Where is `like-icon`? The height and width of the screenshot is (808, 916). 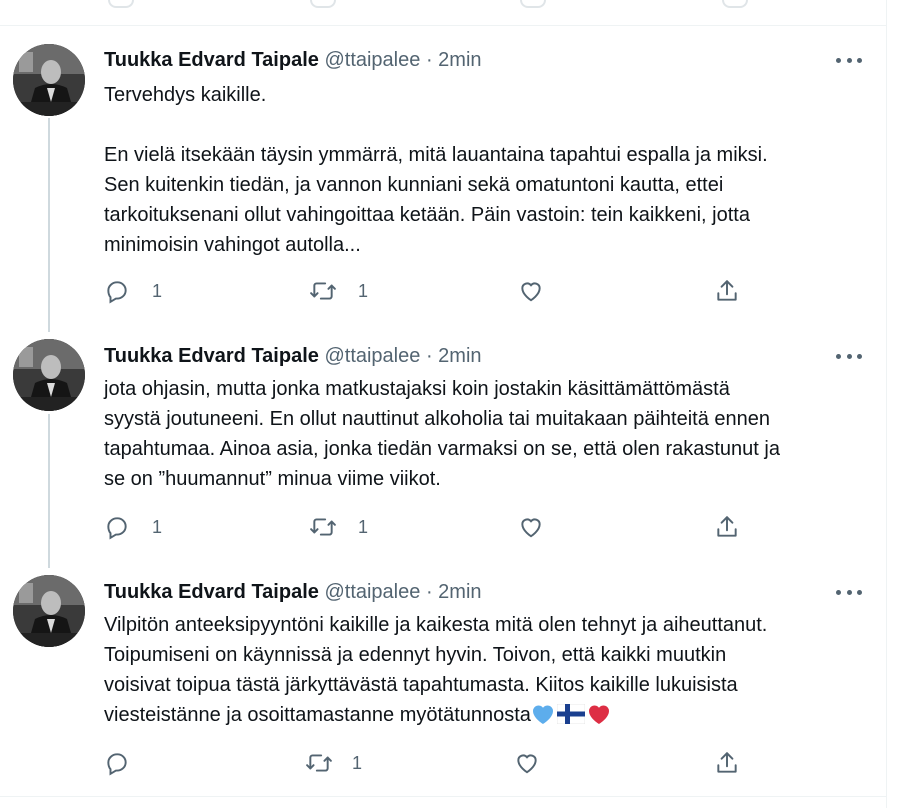
like-icon is located at coordinates (527, 764).